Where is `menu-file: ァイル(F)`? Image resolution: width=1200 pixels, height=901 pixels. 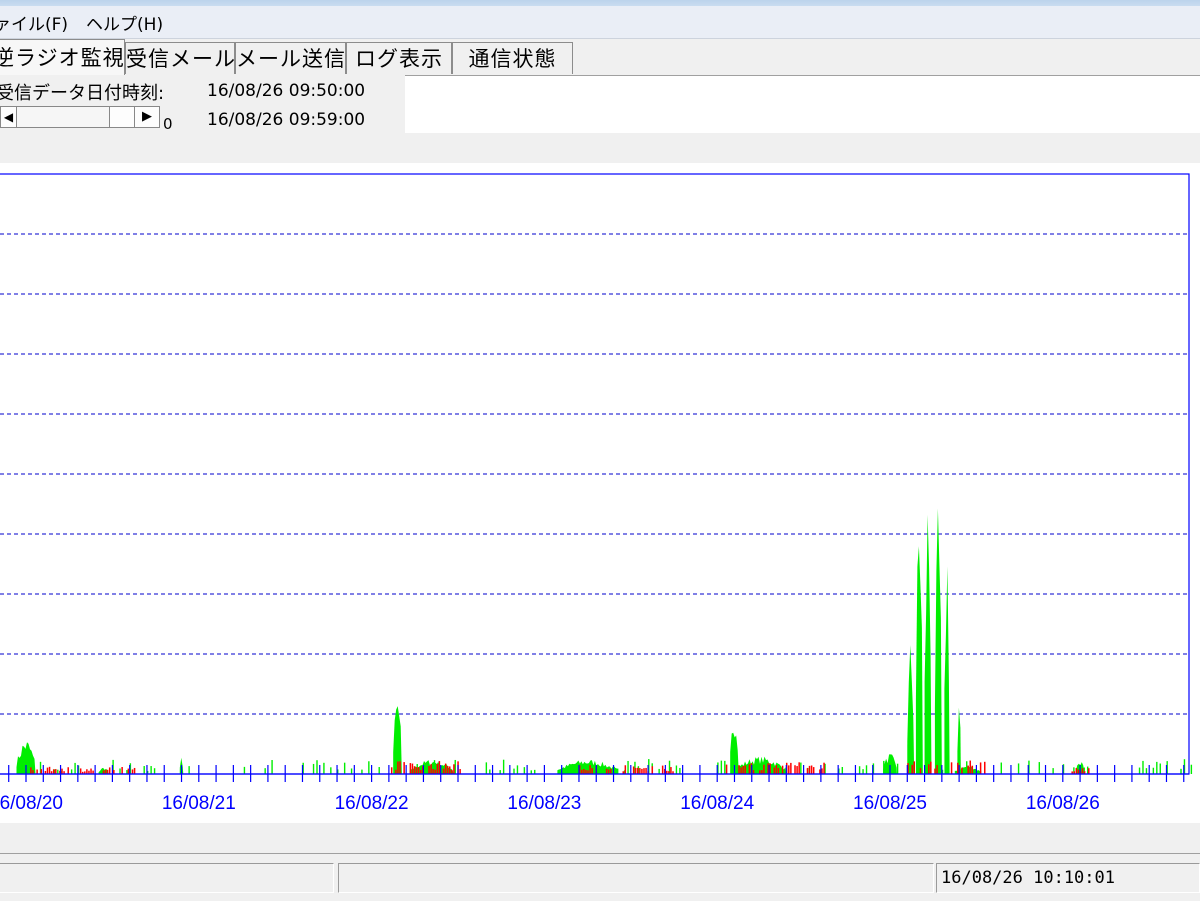 menu-file: ァイル(F) is located at coordinates (38, 22).